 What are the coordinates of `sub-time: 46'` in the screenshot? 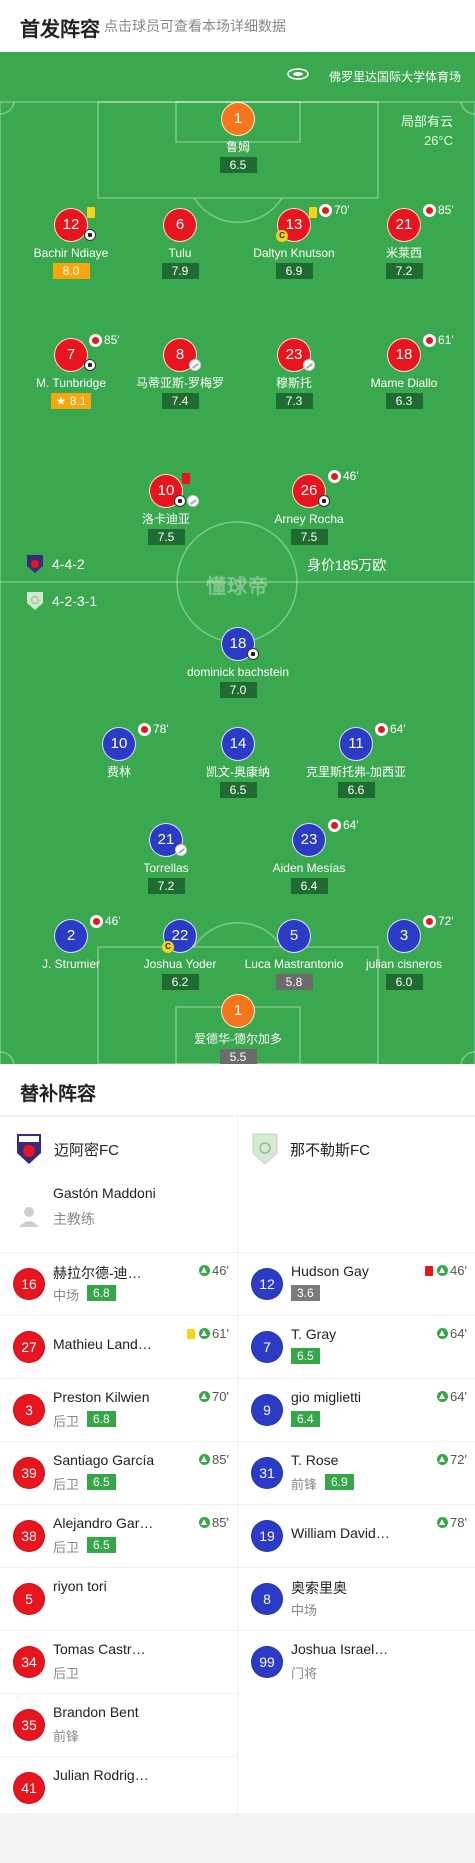 It's located at (351, 476).